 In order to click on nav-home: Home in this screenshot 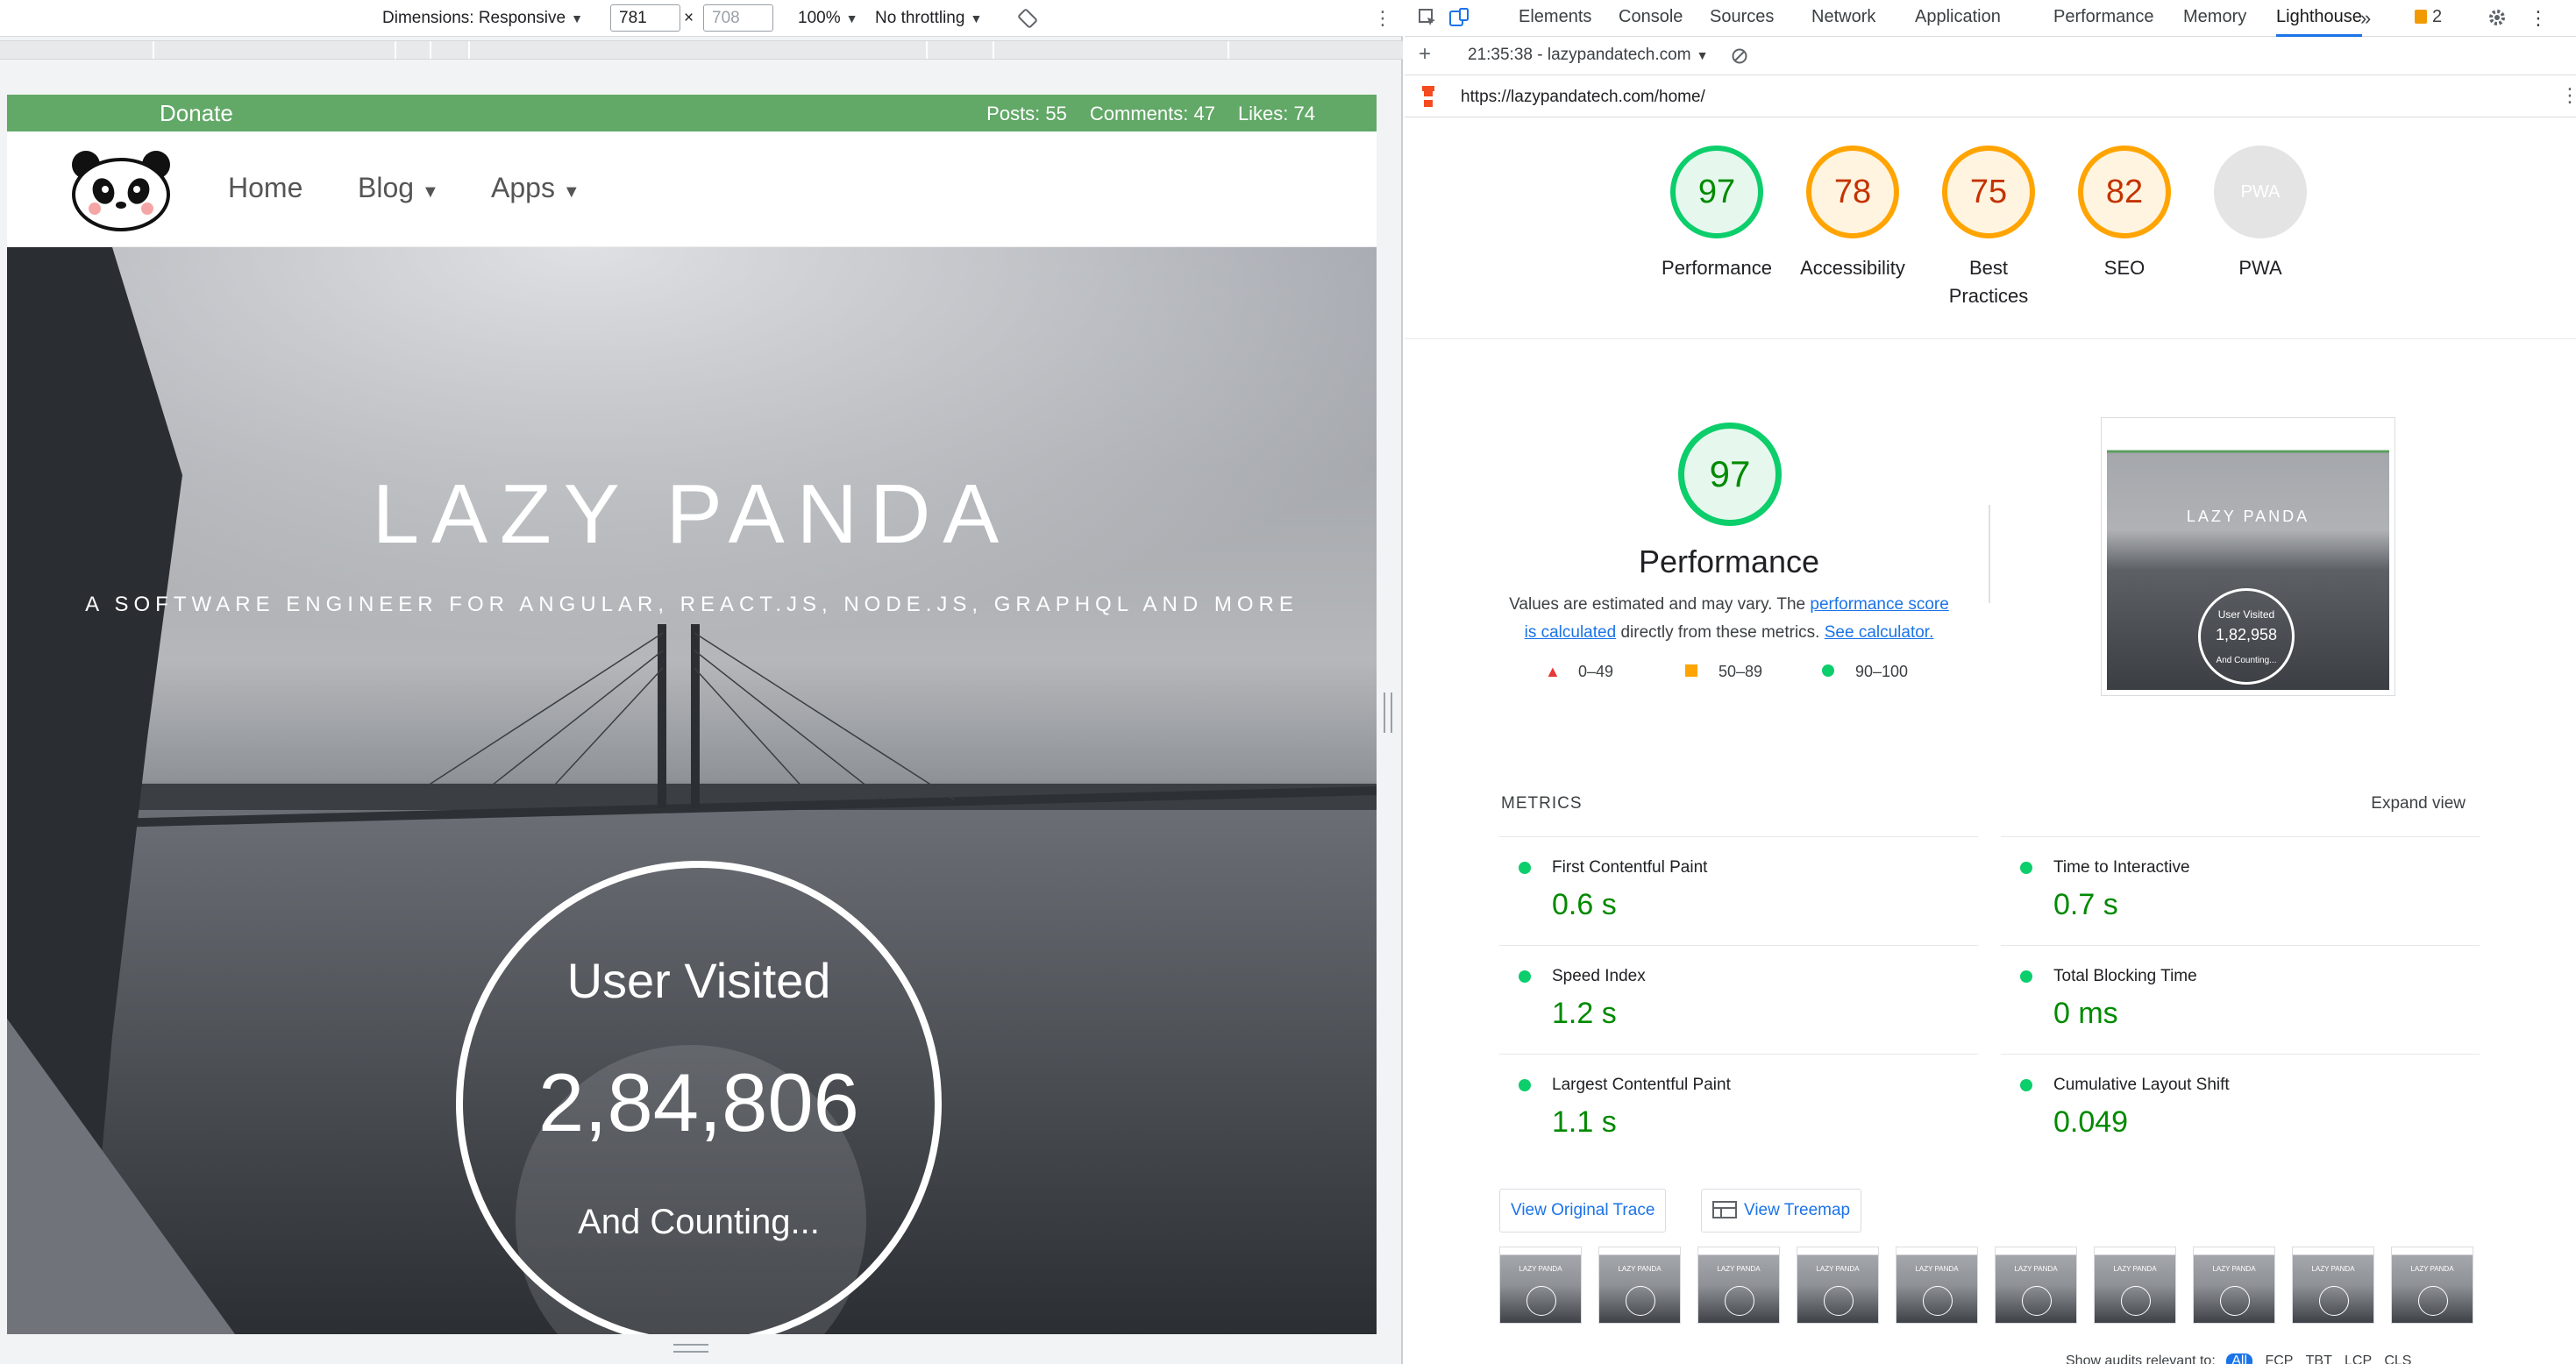, I will do `click(265, 188)`.